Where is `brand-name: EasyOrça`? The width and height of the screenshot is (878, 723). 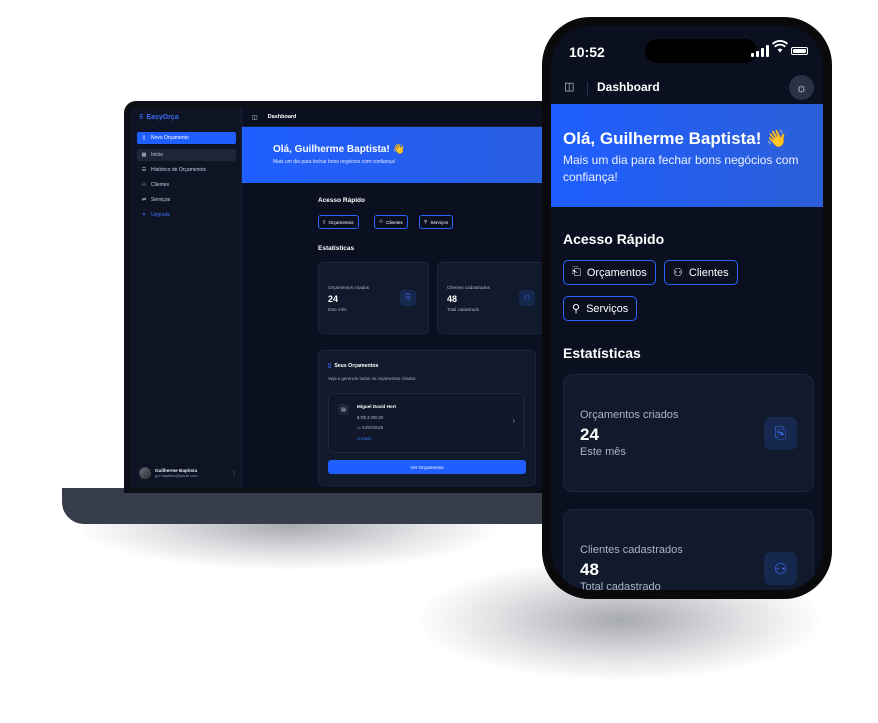
brand-name: EasyOrça is located at coordinates (162, 117).